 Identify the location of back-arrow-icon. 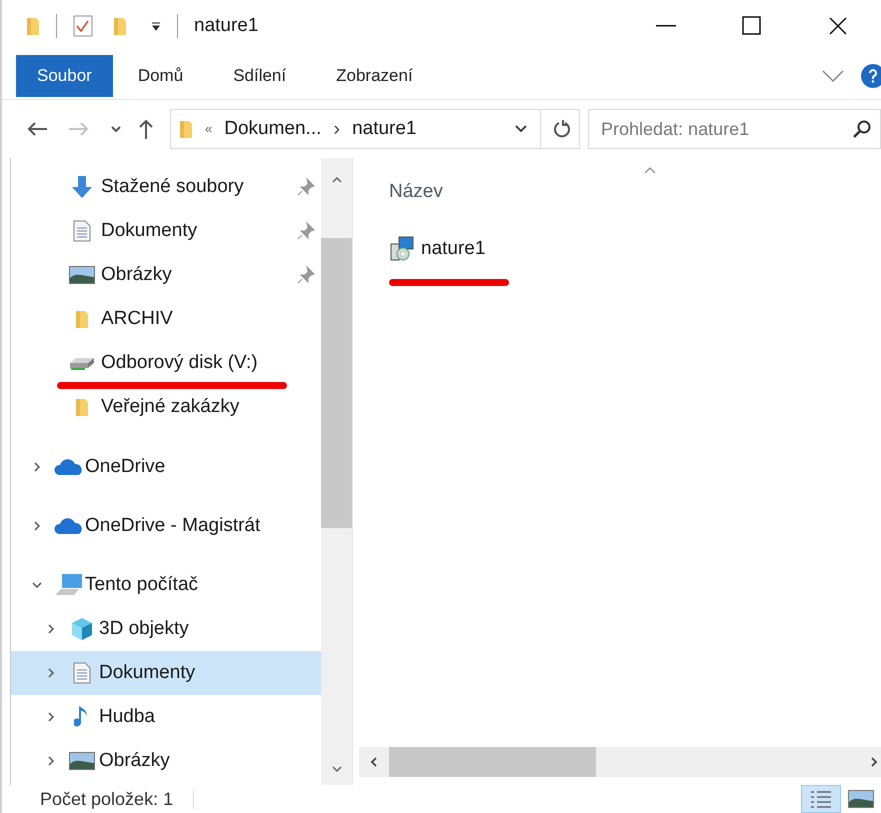
(37, 129).